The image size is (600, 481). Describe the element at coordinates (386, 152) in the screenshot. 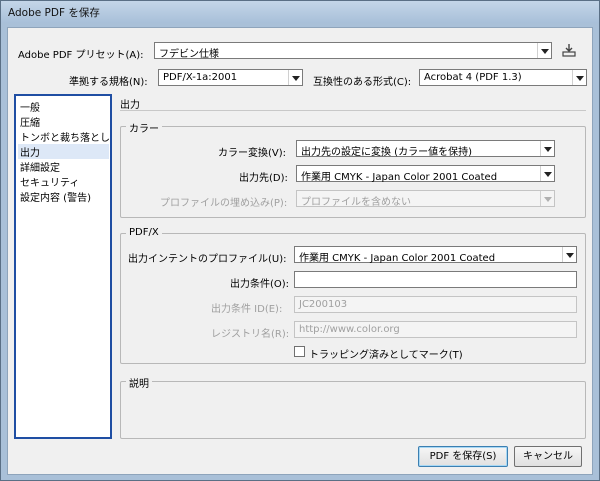

I see `color-conversion-value: 出力先の設定に変換 (カラー値を保持)` at that location.